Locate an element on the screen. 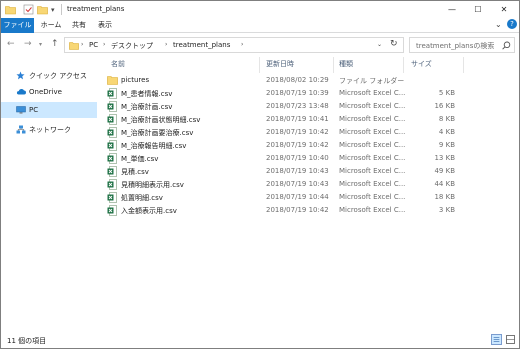 The image size is (520, 349). tab-file: ファイル is located at coordinates (17, 25).